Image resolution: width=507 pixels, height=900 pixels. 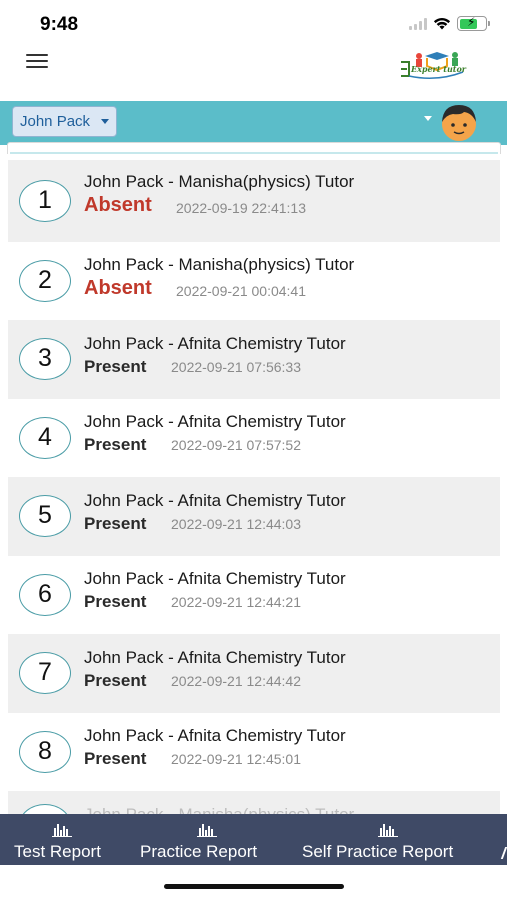 I want to click on tab-label: Test Report, so click(x=57, y=851).